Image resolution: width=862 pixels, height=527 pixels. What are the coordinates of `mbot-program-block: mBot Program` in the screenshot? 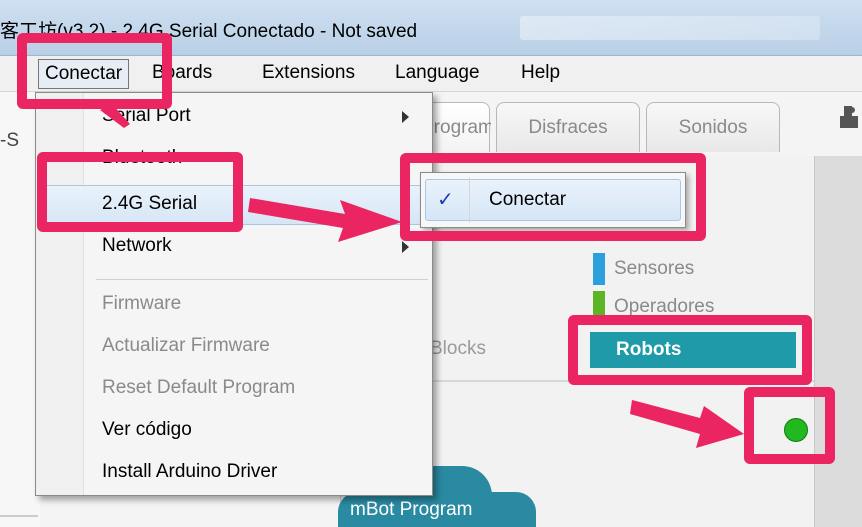 It's located at (437, 509).